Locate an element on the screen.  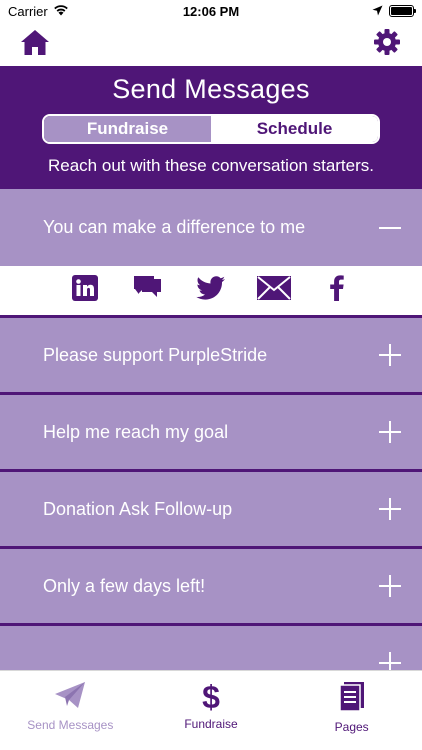
settings-button is located at coordinates (387, 44).